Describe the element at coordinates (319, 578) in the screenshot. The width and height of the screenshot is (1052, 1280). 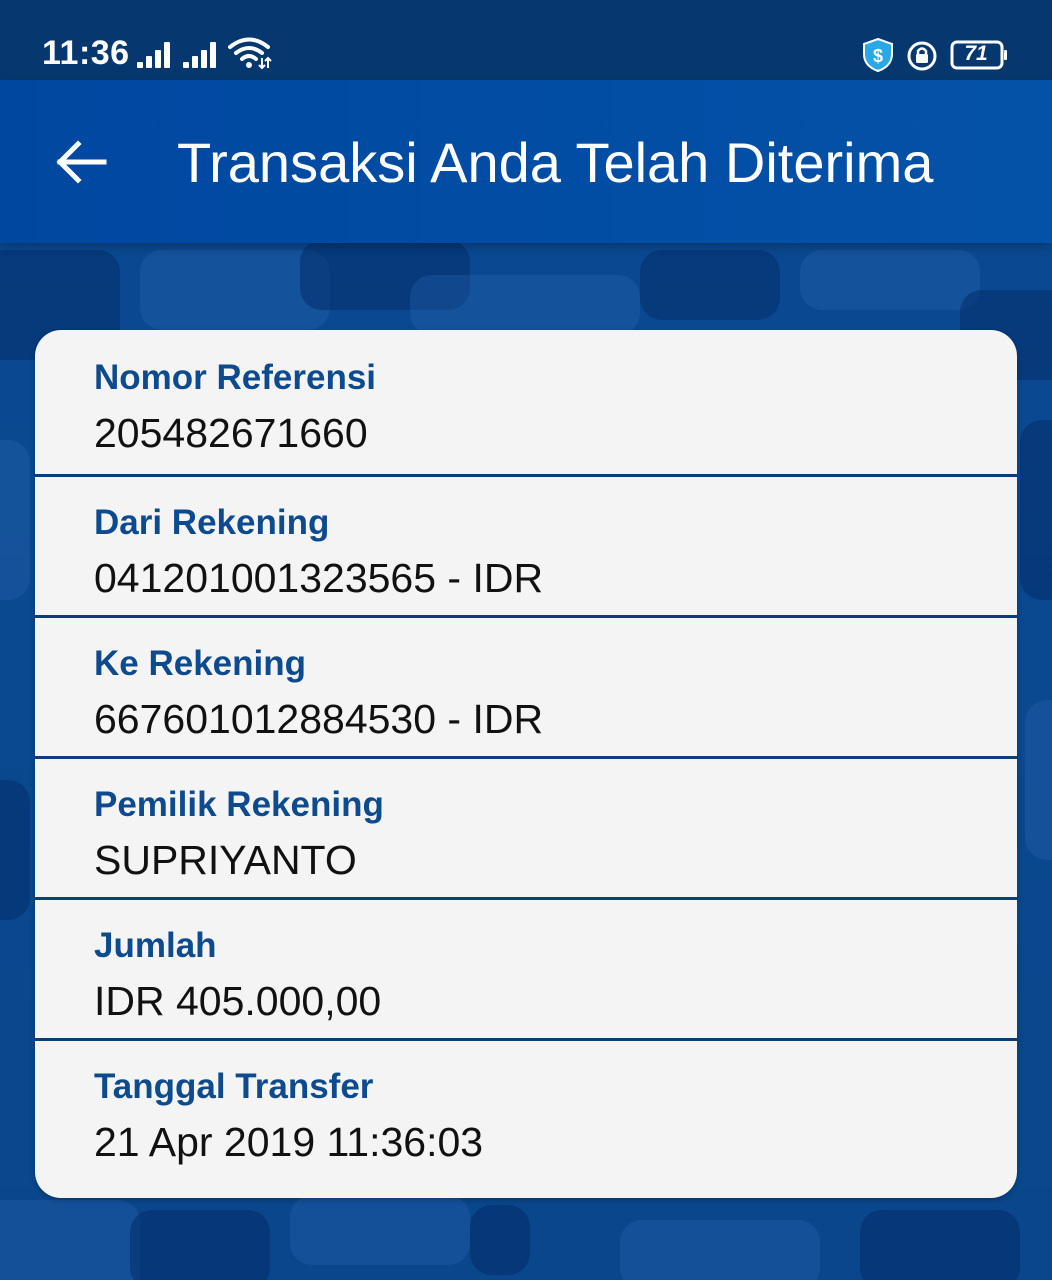
I see `detail-value: 041201001323565 - IDR` at that location.